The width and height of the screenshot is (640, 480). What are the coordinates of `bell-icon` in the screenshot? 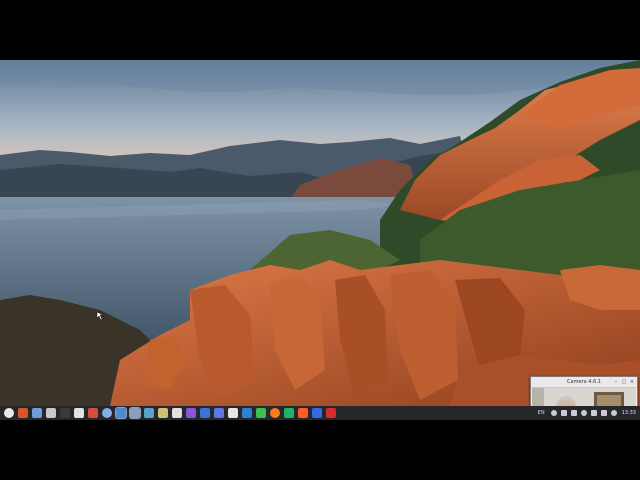 It's located at (563, 413).